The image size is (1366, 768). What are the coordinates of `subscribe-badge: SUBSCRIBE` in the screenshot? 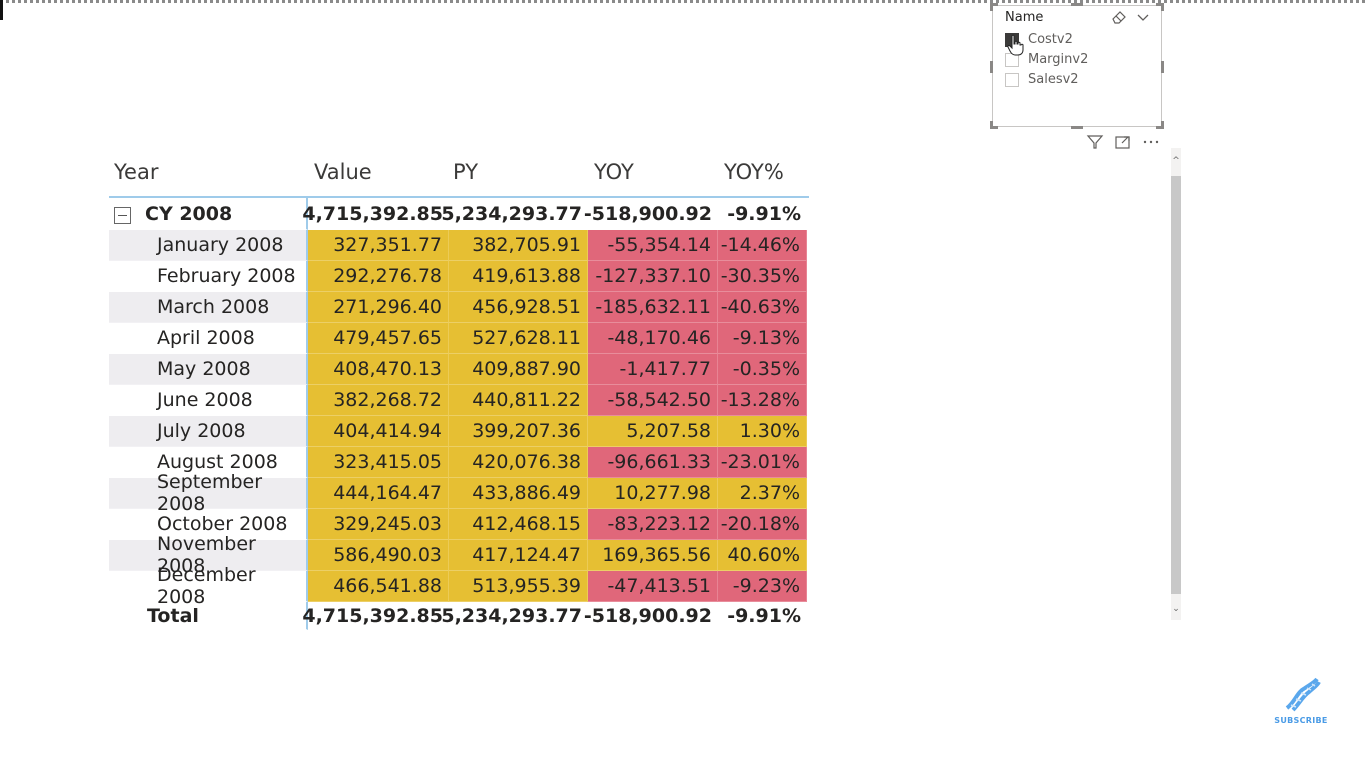 It's located at (1301, 700).